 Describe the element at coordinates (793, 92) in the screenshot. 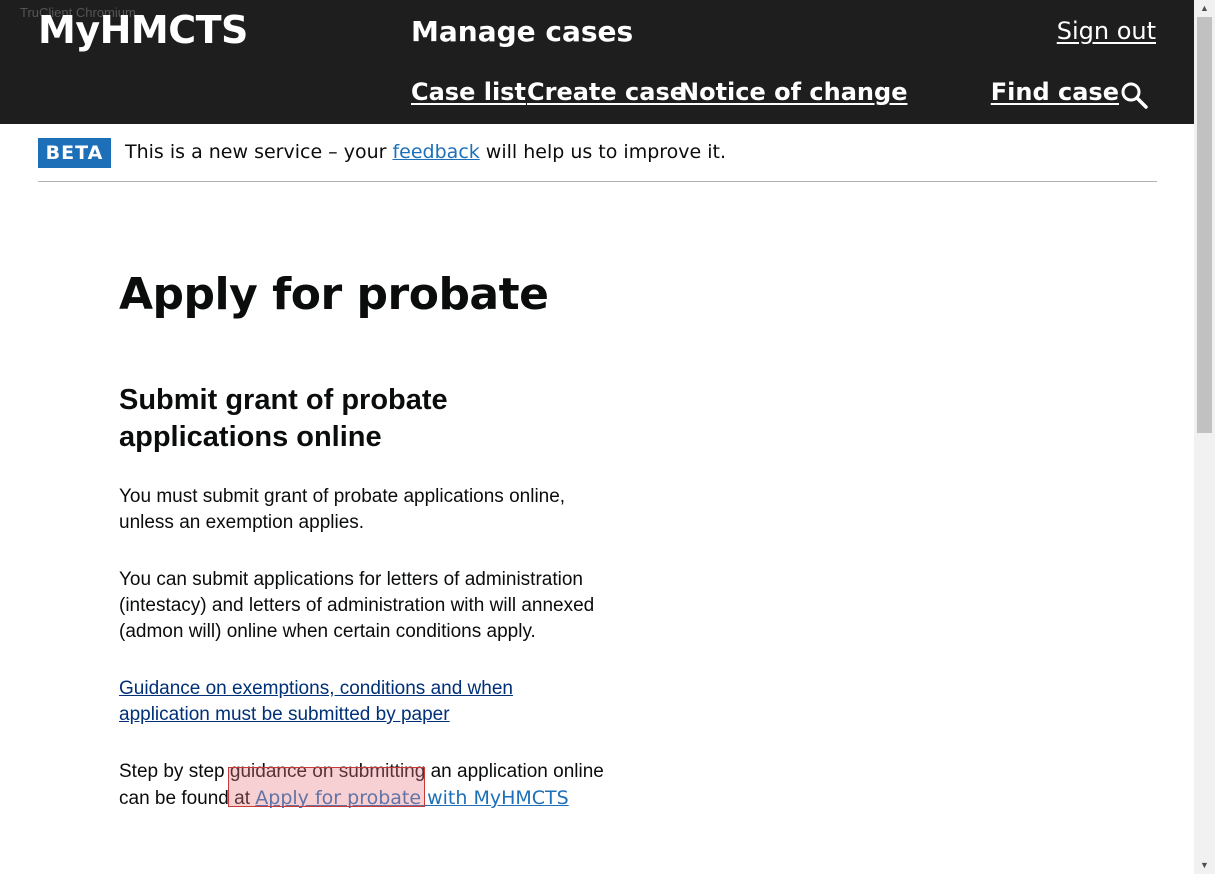

I see `nav-notice-of-change: Notice of change` at that location.